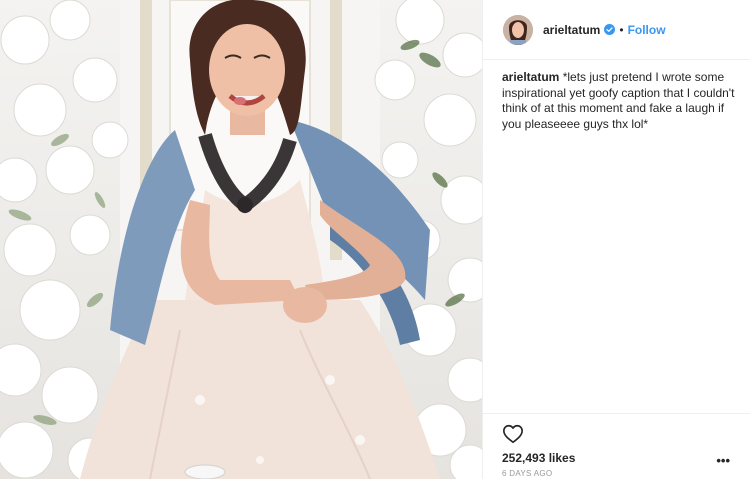 Image resolution: width=750 pixels, height=479 pixels. What do you see at coordinates (538, 458) in the screenshot?
I see `likes-count: 252,493 likes` at bounding box center [538, 458].